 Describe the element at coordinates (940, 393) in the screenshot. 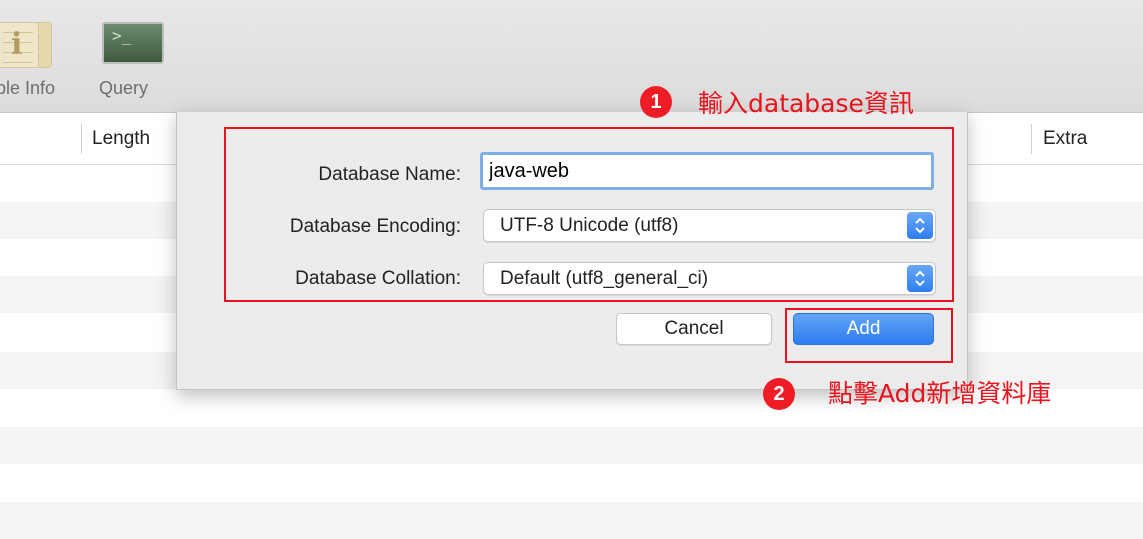

I see `step-2-annotation: 點擊Add新增資料庫` at that location.